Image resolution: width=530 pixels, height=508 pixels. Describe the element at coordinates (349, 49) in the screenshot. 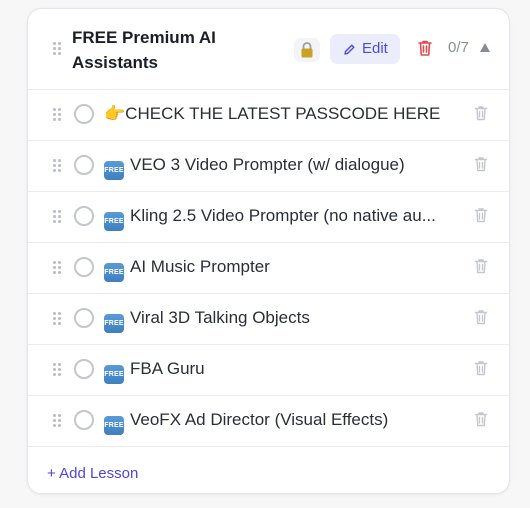

I see `pencil-icon` at that location.